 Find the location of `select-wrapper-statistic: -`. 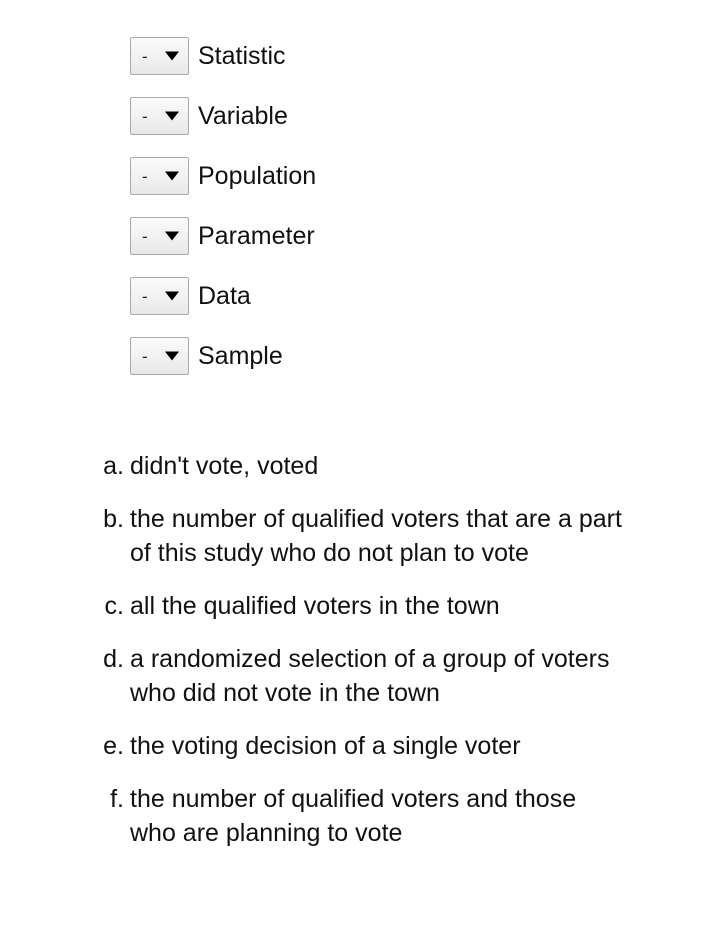

select-wrapper-statistic: - is located at coordinates (159, 56).